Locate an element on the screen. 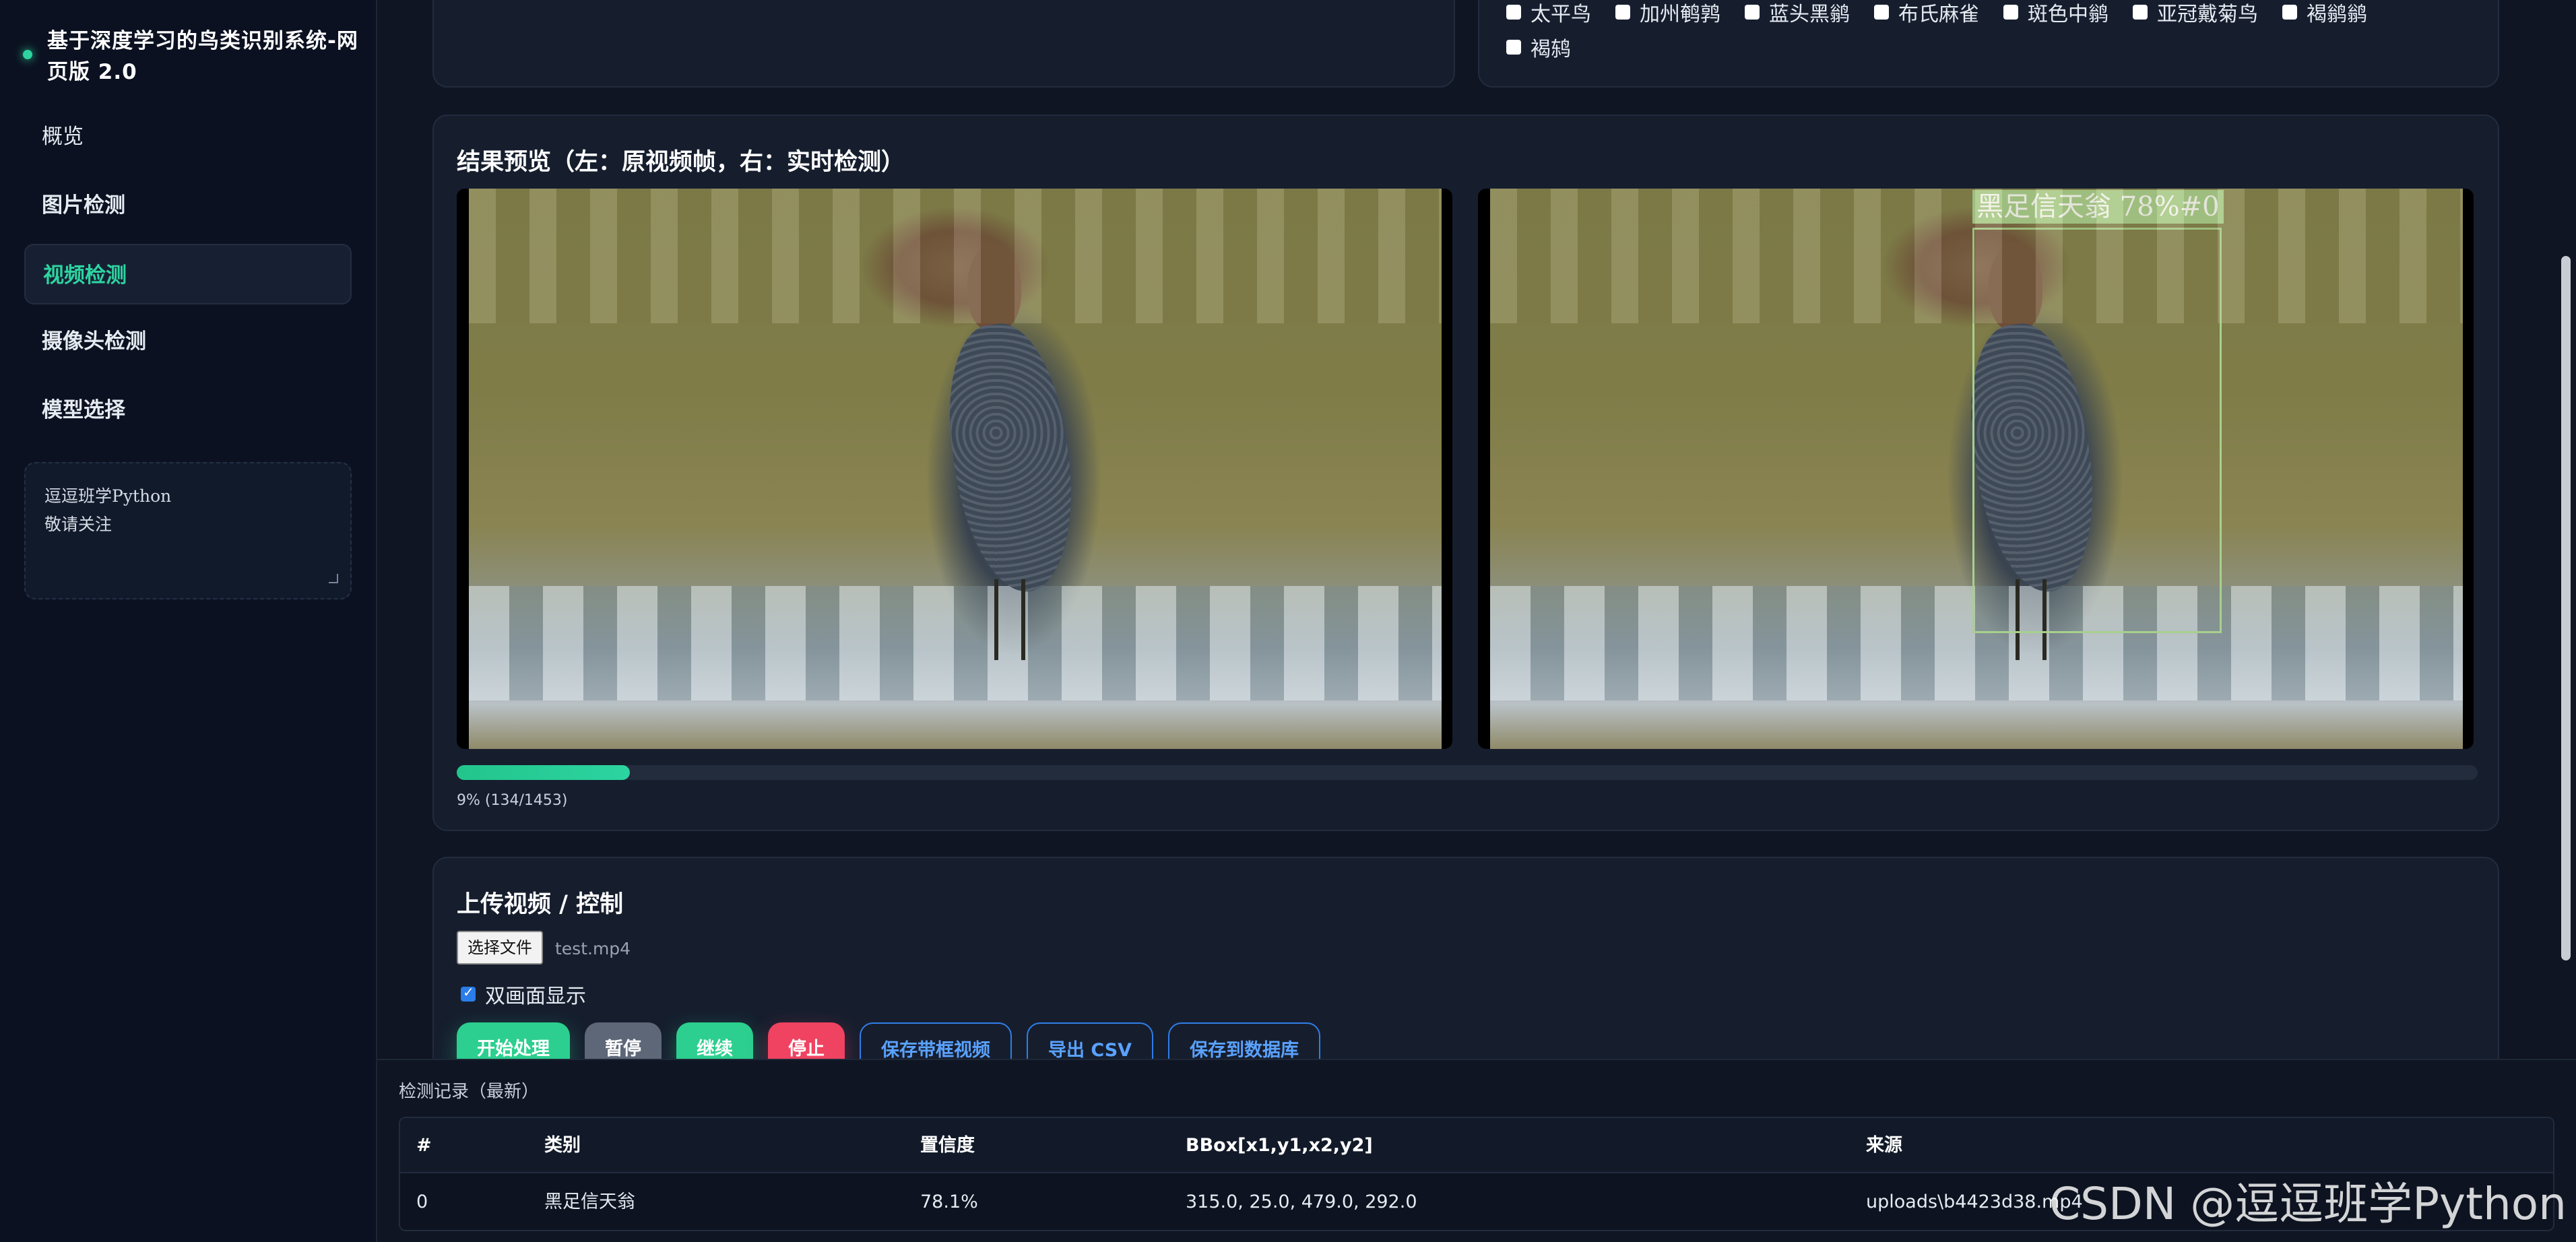 Image resolution: width=2576 pixels, height=1242 pixels. class-filter-item: 褐鸫 is located at coordinates (1538, 47).